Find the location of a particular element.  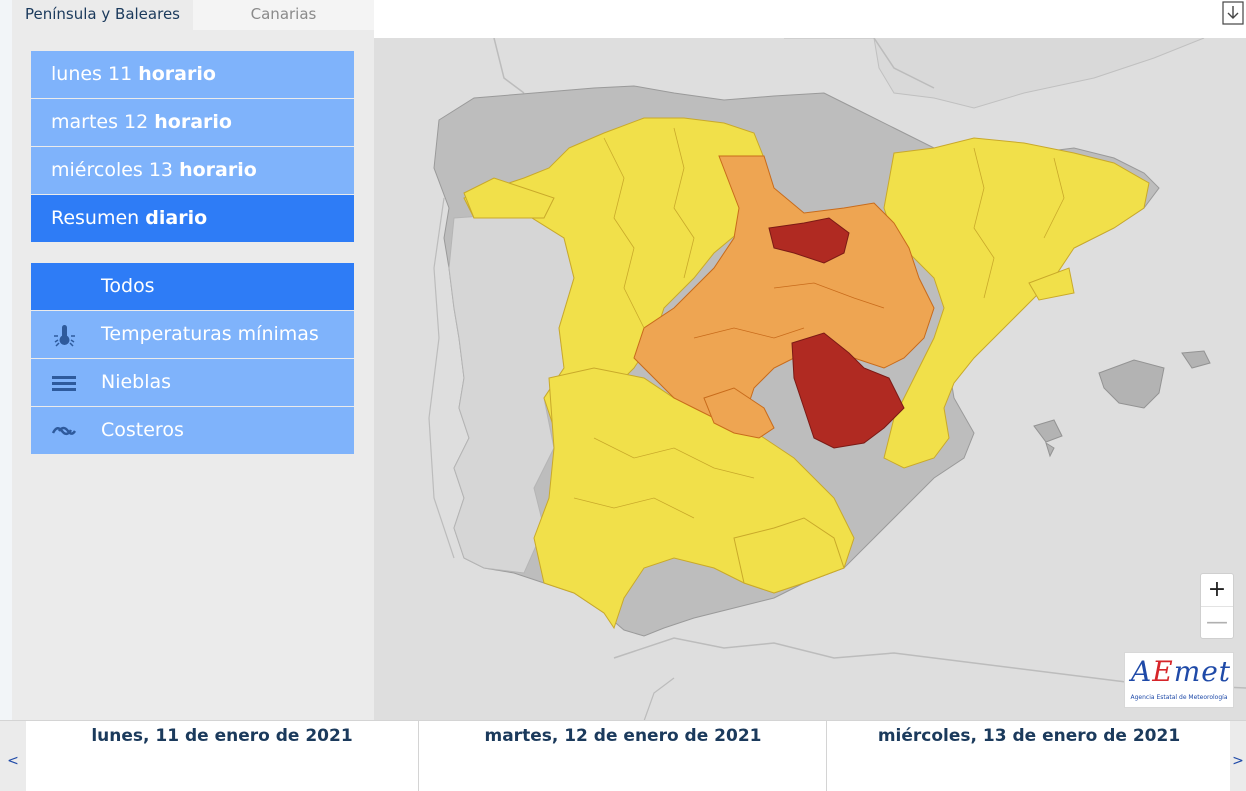

zoom-out-button: — is located at coordinates (1217, 622).